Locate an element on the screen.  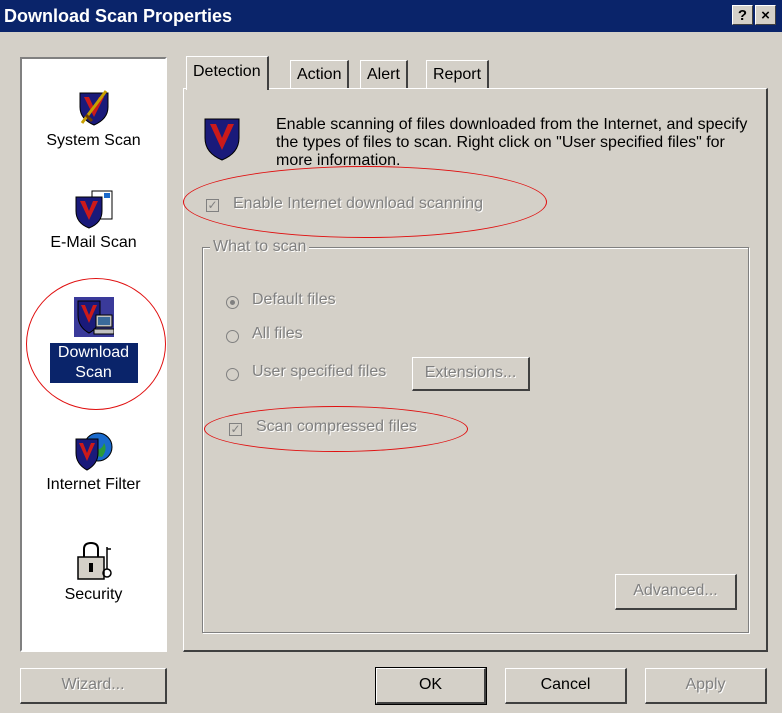
sidebar-item-download-scan: Download Scan is located at coordinates (93, 340).